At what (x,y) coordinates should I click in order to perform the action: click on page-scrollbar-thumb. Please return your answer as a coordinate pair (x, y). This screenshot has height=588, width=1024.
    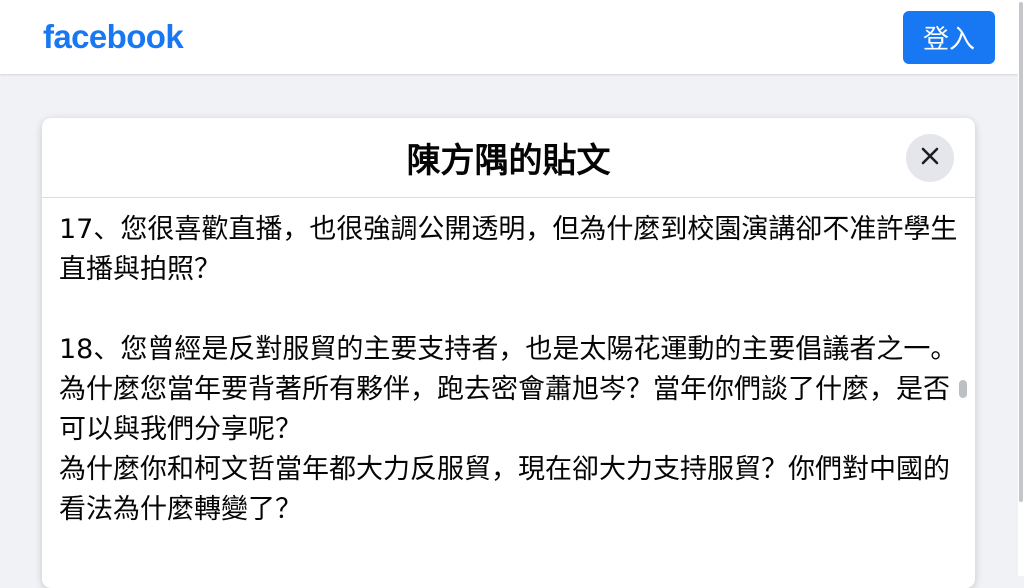
    Looking at the image, I should click on (1021, 252).